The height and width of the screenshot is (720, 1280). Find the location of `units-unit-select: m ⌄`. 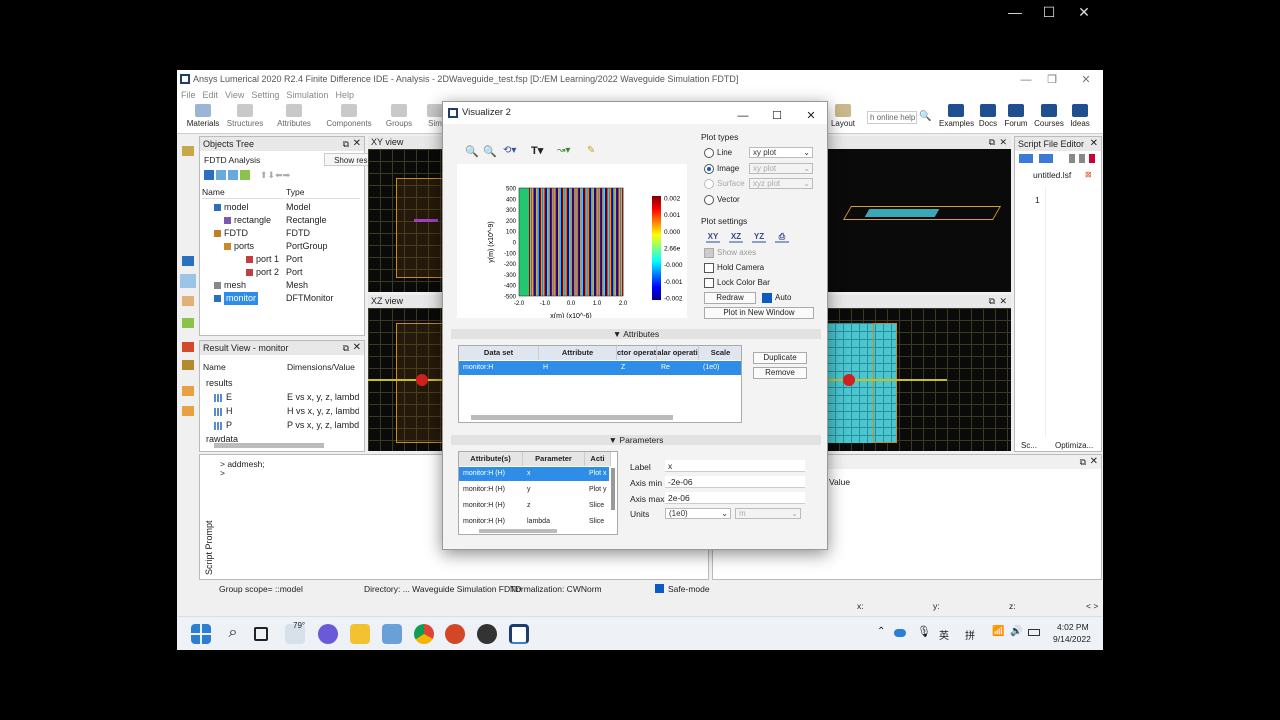

units-unit-select: m ⌄ is located at coordinates (768, 513).